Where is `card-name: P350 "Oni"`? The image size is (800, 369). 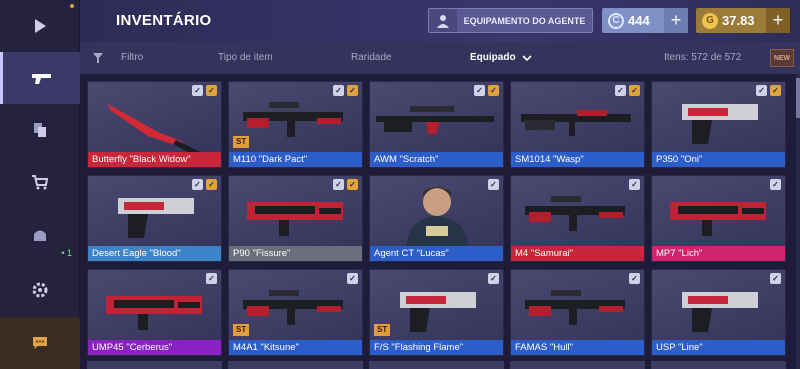
card-name: P350 "Oni" is located at coordinates (718, 159).